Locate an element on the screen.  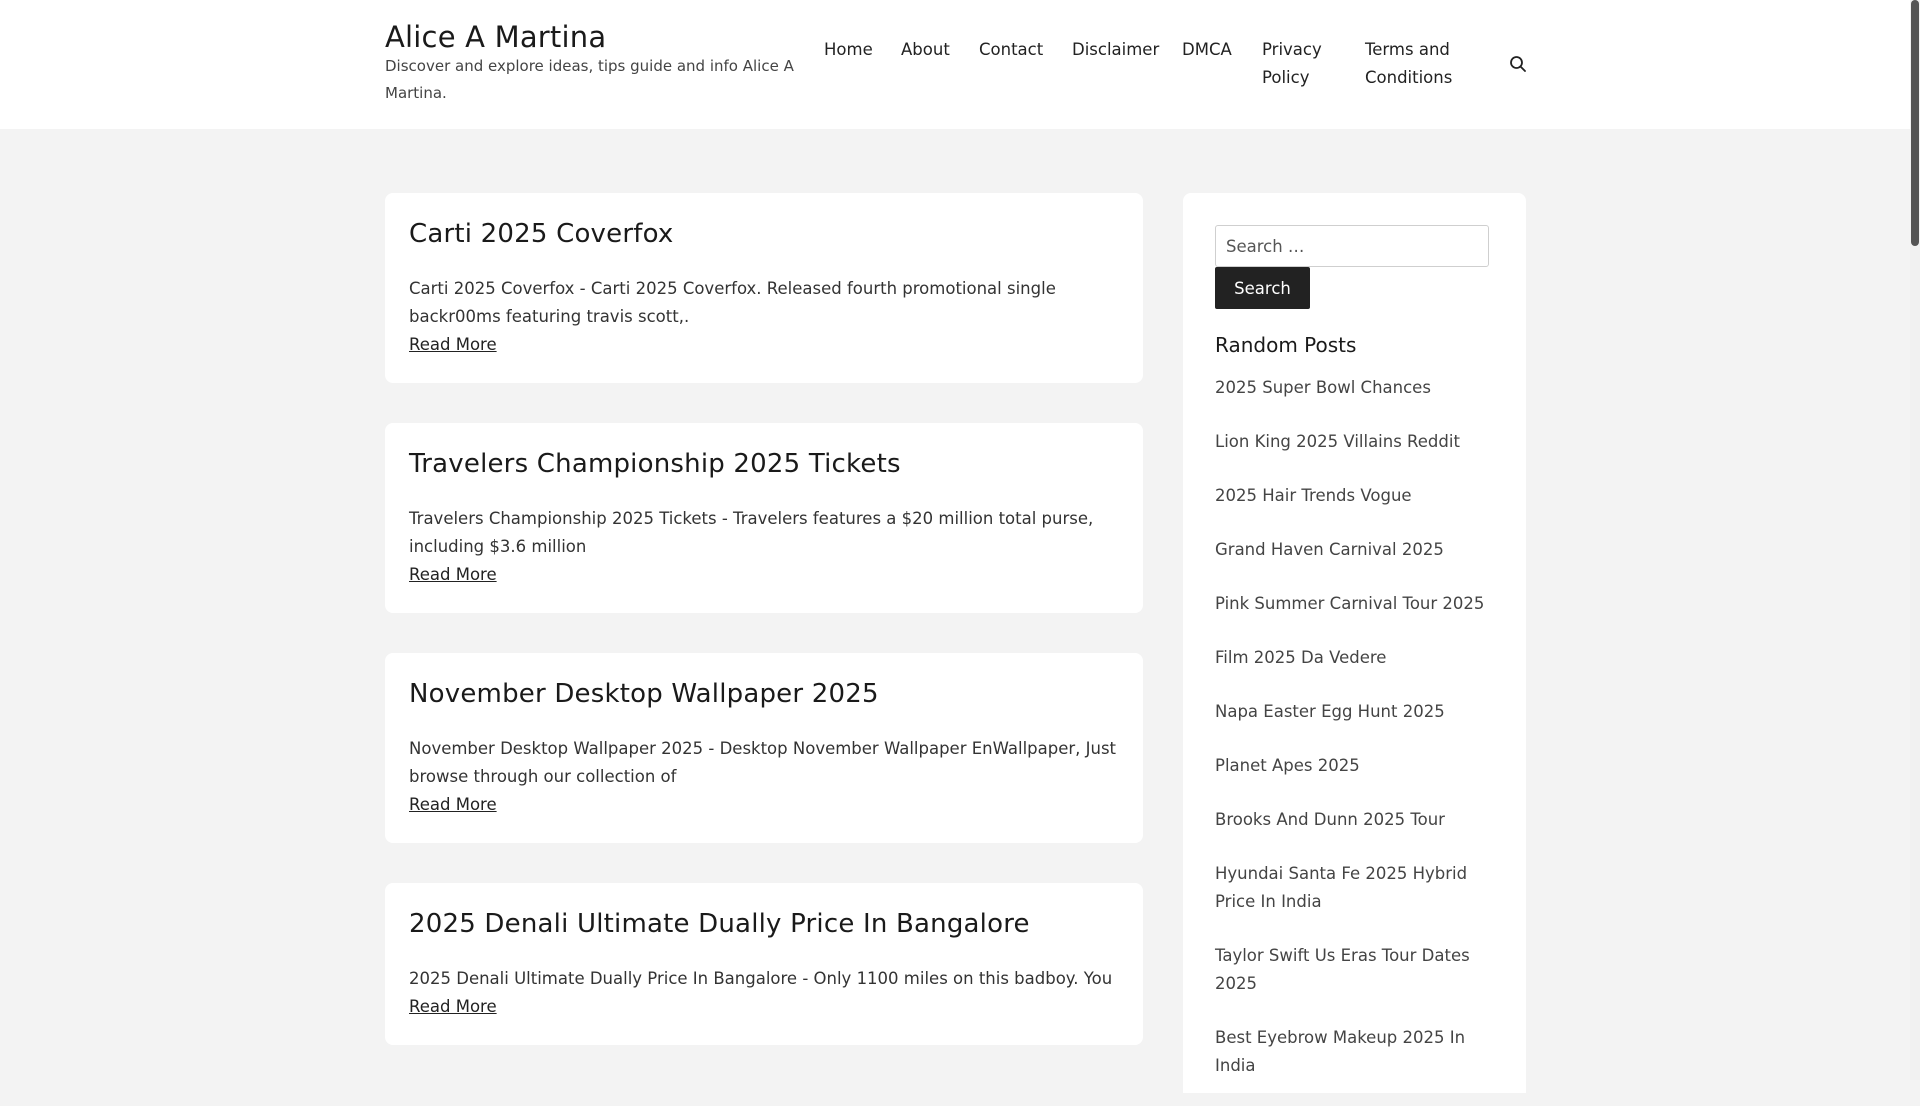
scrollbar-track is located at coordinates (1915, 540).